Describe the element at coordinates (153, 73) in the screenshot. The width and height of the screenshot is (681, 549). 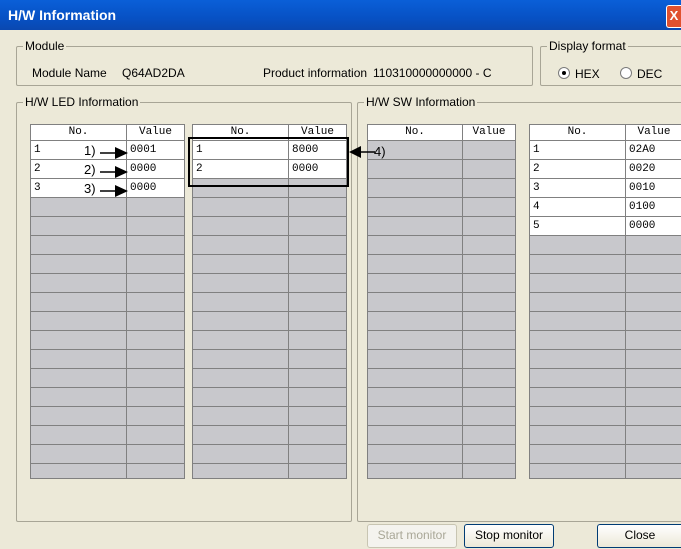
I see `module-name-value: Q64AD2DA` at that location.